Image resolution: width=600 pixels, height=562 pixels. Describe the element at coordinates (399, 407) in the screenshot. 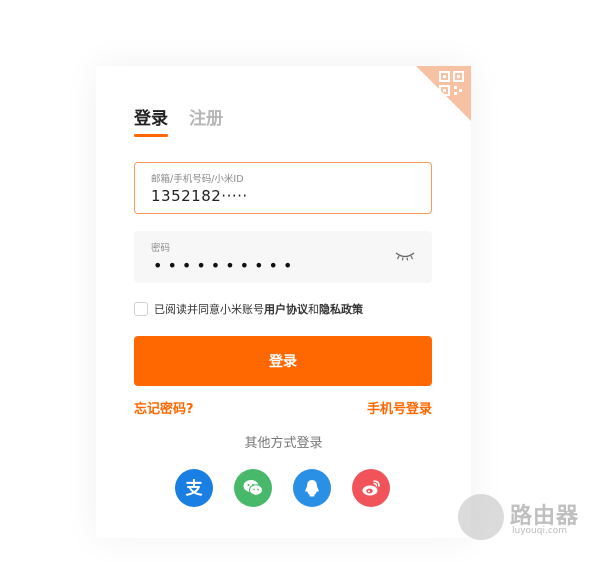

I see `phone-login-link: 手机号登录` at that location.